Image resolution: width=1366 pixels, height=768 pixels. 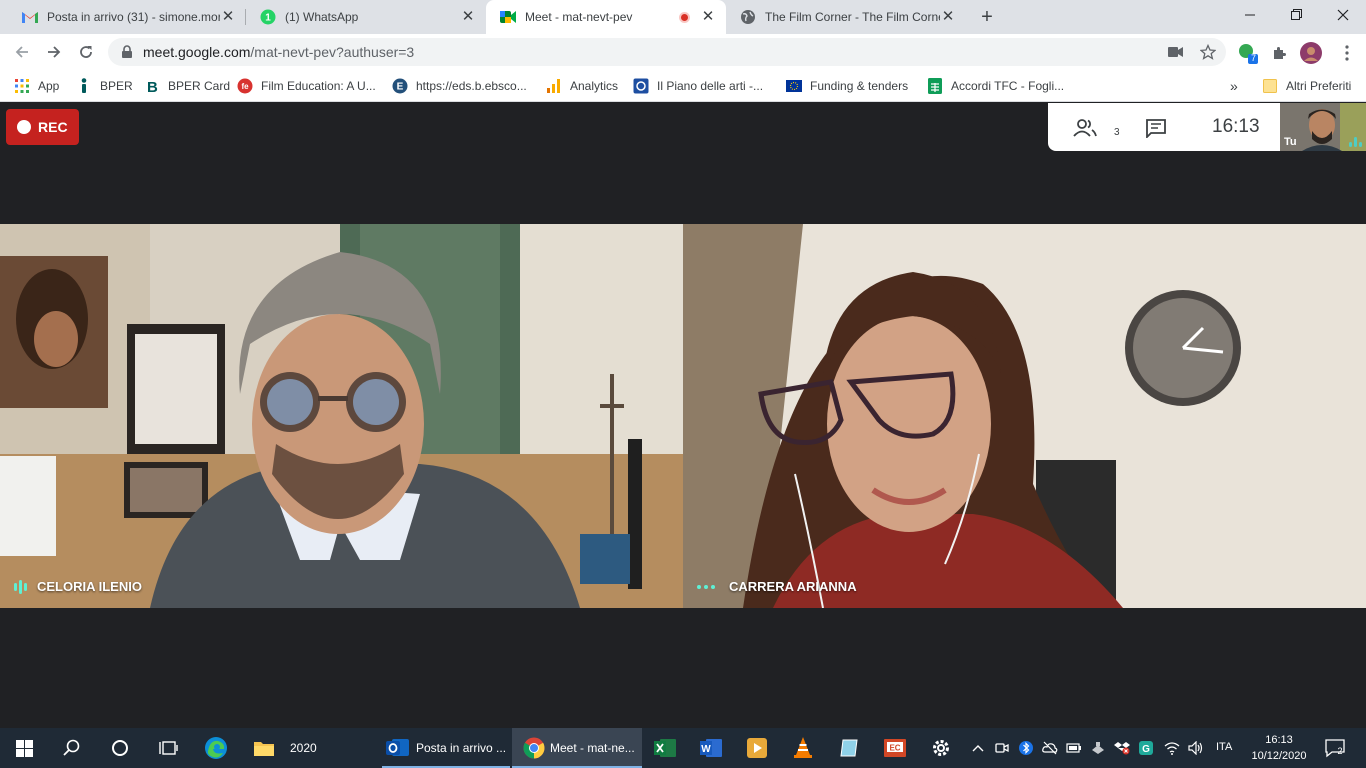 What do you see at coordinates (987, 17) in the screenshot?
I see `new-tab-button: +` at bounding box center [987, 17].